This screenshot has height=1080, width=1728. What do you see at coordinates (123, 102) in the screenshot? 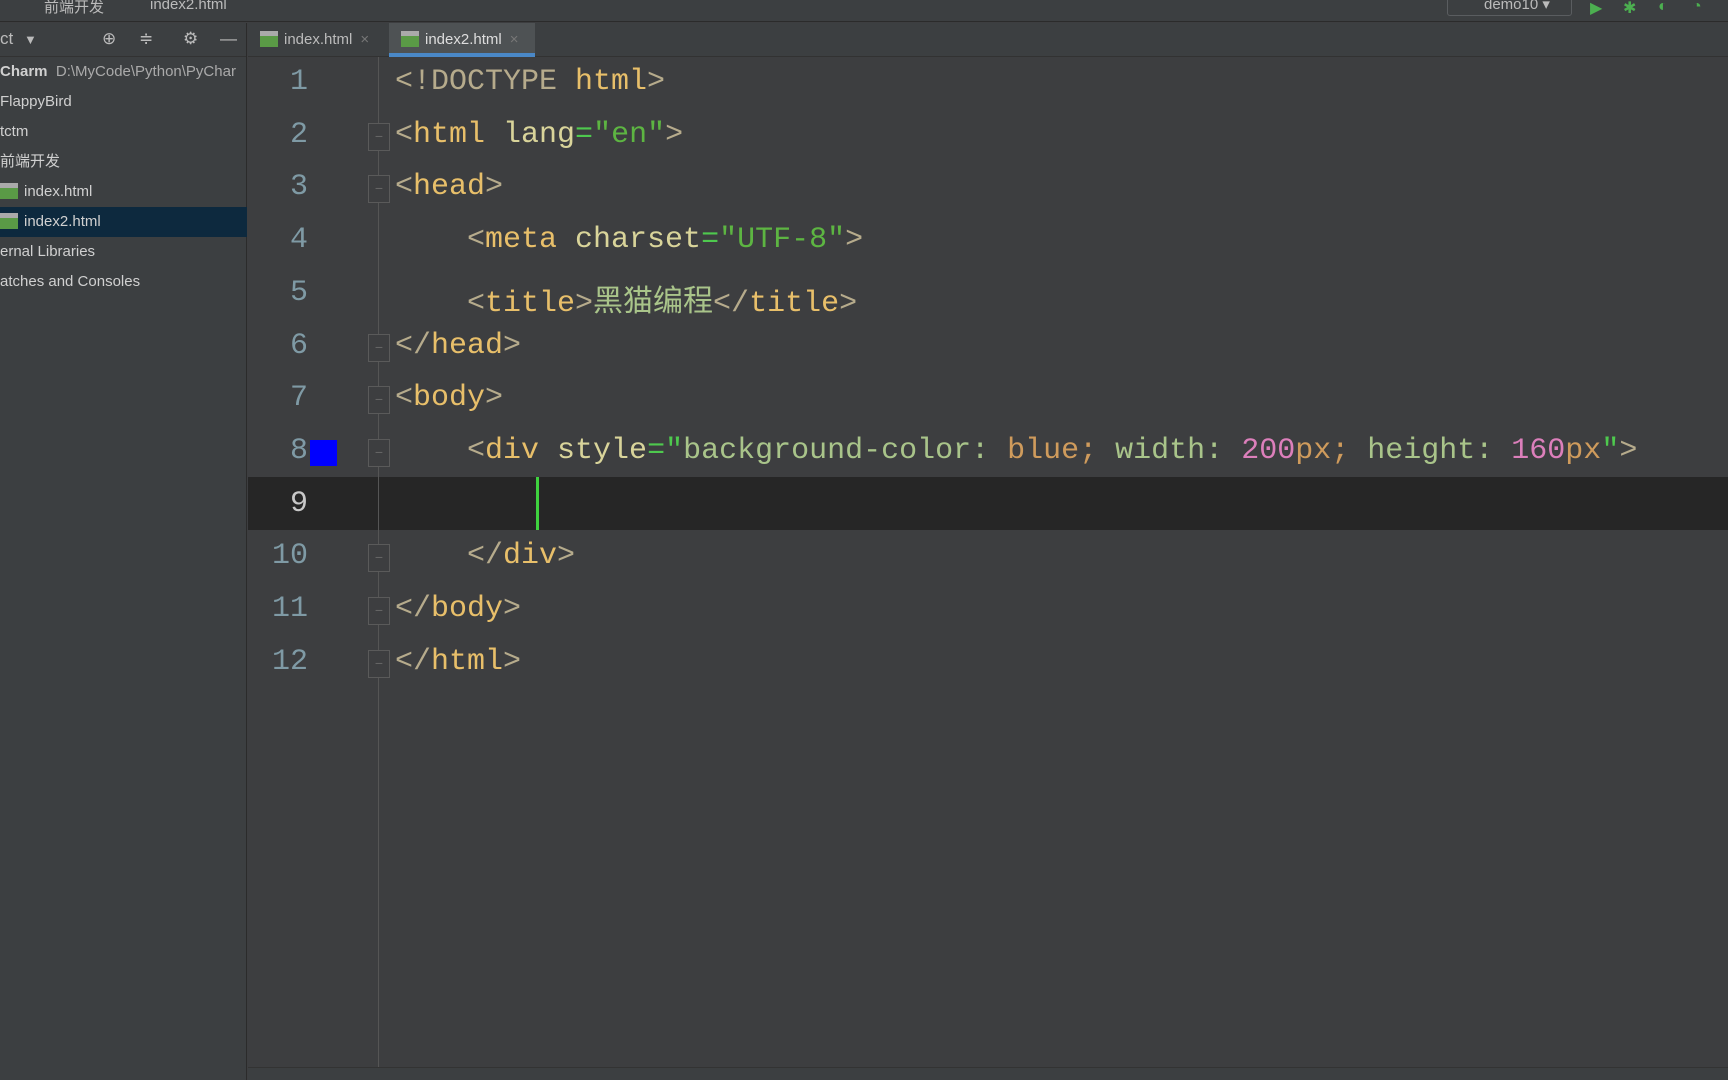
I see `tree-item-flappybird: FlappyBird` at bounding box center [123, 102].